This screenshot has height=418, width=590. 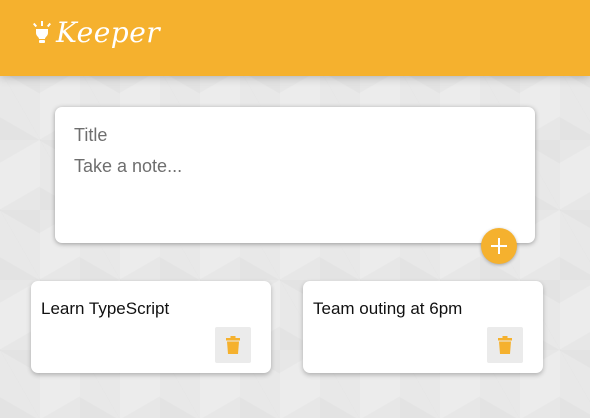 What do you see at coordinates (151, 327) in the screenshot?
I see `note-card: Learn TypeScript` at bounding box center [151, 327].